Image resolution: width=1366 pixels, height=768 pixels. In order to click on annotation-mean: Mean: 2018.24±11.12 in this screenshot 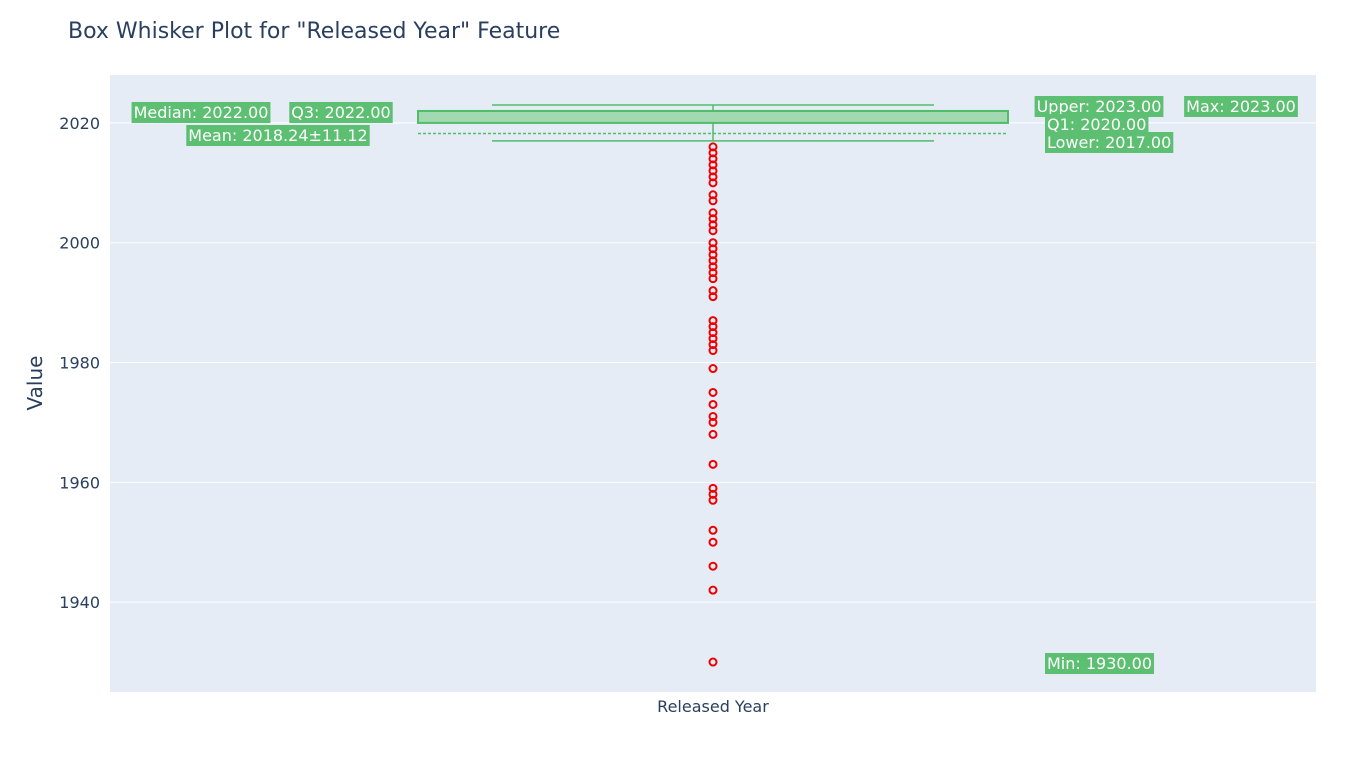, I will do `click(278, 135)`.